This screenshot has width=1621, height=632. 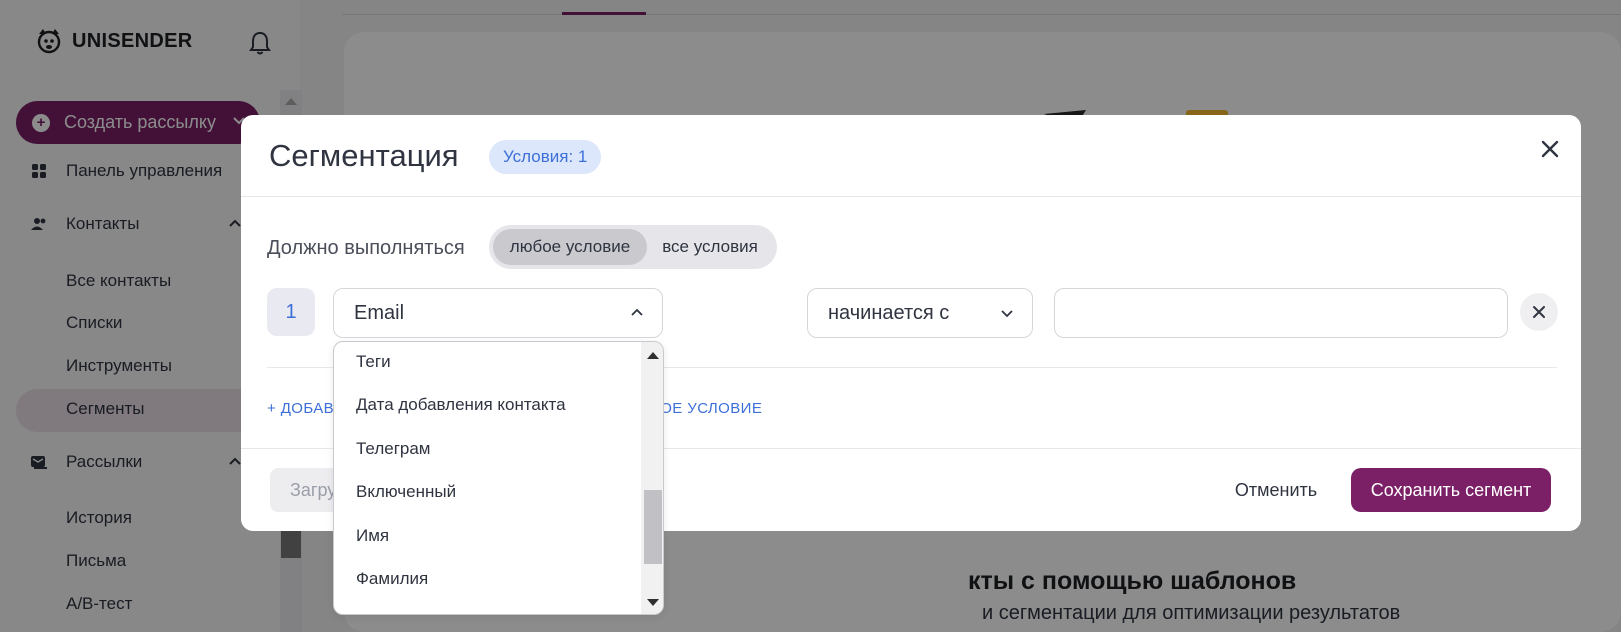 I want to click on chevron-up-icon, so click(x=637, y=312).